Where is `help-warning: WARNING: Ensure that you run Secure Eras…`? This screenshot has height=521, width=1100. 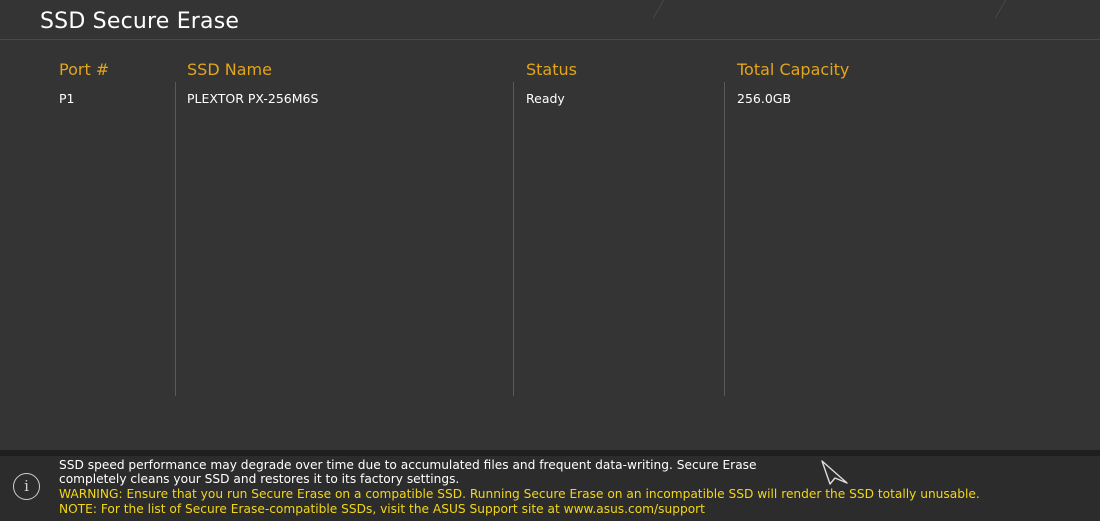 help-warning: WARNING: Ensure that you run Secure Eras… is located at coordinates (519, 494).